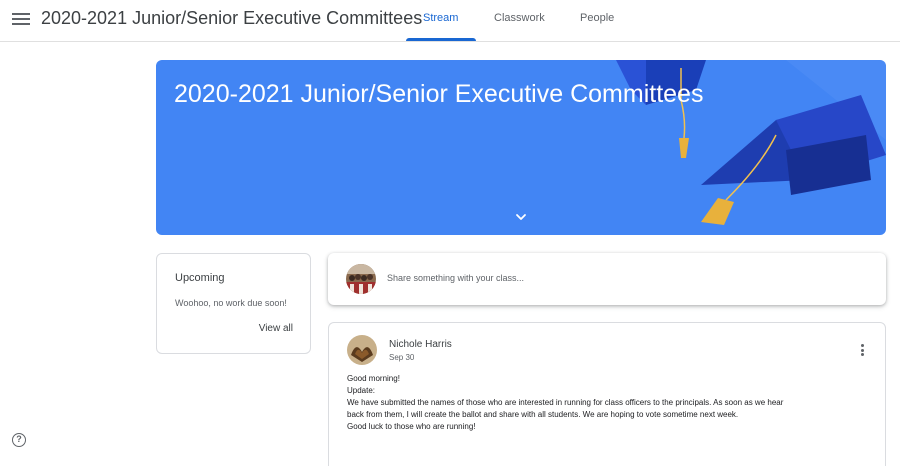 Image resolution: width=900 pixels, height=466 pixels. Describe the element at coordinates (441, 39) in the screenshot. I see `active-tab-indicator` at that location.